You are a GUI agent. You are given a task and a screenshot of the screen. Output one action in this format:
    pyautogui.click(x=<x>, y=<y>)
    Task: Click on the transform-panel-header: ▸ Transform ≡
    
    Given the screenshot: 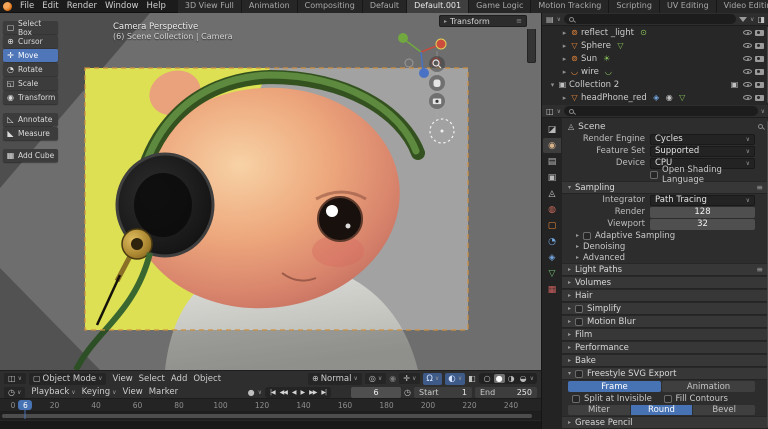 What is the action you would take?
    pyautogui.click(x=483, y=21)
    